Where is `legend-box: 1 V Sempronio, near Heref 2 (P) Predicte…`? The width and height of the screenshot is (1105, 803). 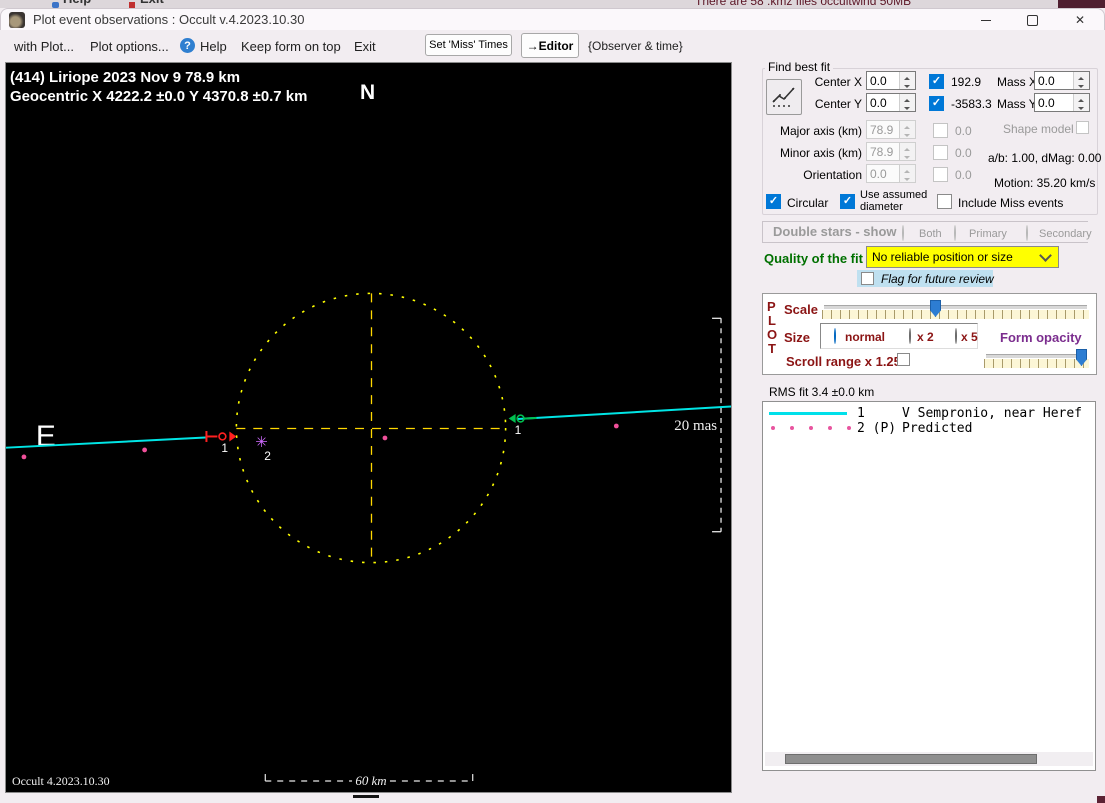
legend-box: 1 V Sempronio, near Heref 2 (P) Predicte… is located at coordinates (929, 586).